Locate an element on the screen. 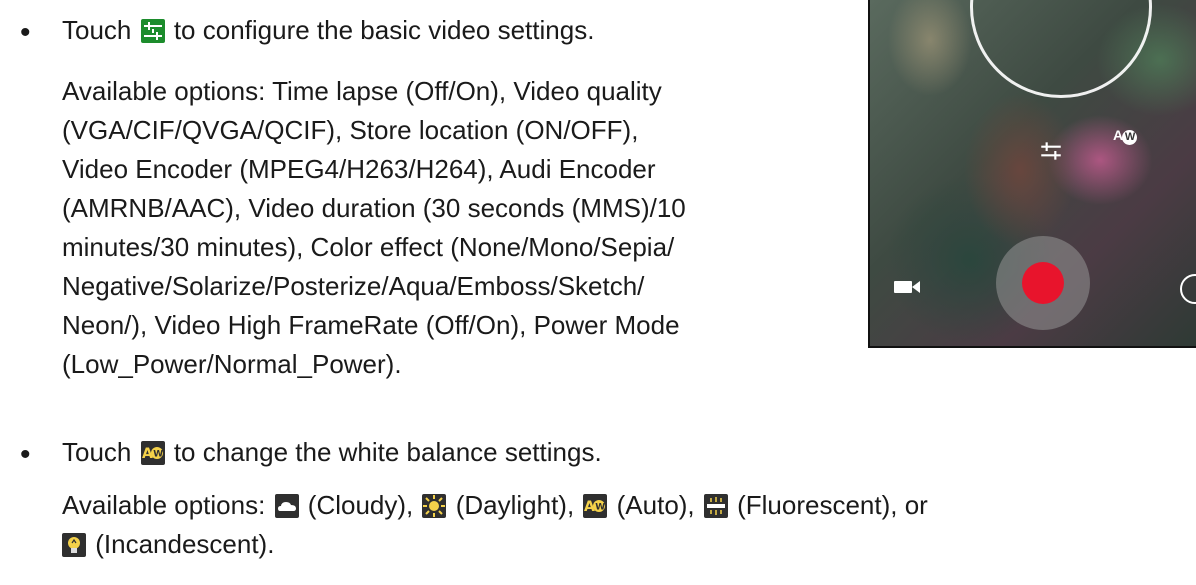  video-camera-icon is located at coordinates (909, 287).